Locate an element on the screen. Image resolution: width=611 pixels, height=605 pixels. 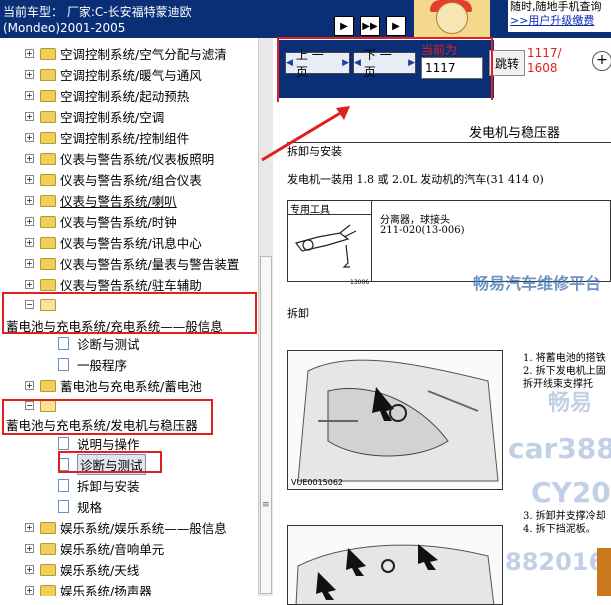
zoom-in-icon: + is located at coordinates (601, 61).